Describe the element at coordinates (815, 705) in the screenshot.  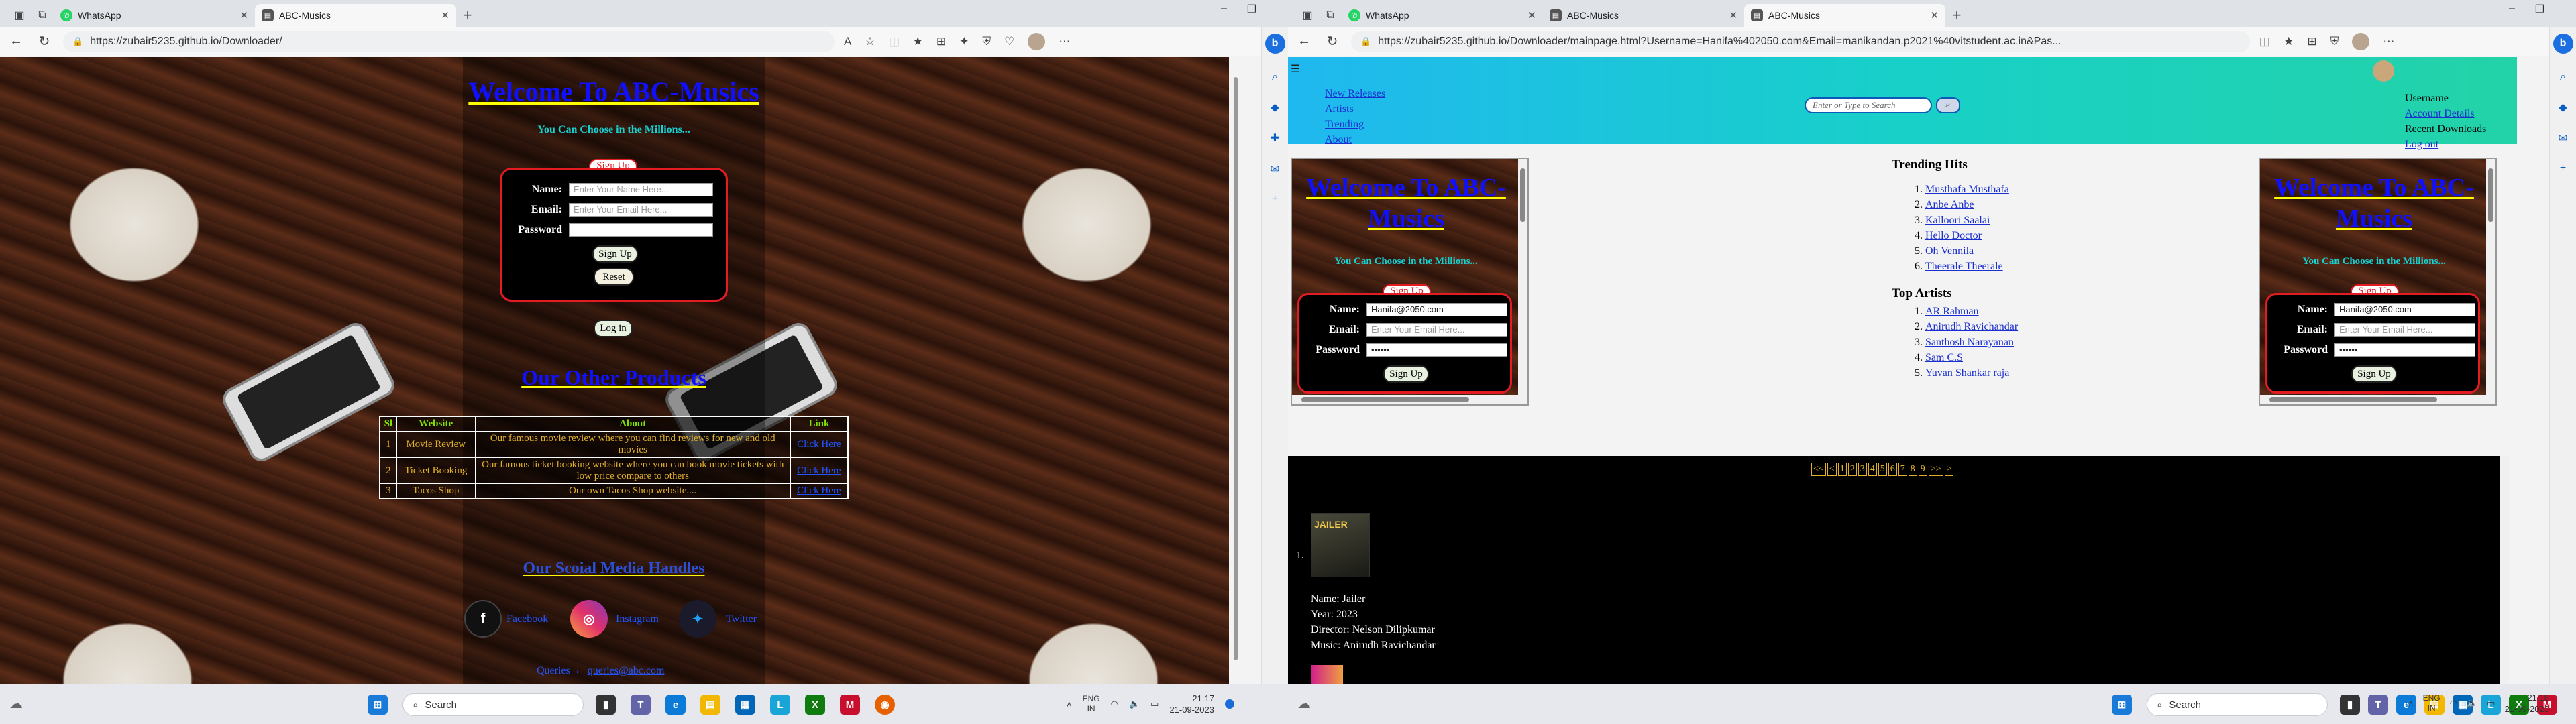
I see `xbox-icon: X` at that location.